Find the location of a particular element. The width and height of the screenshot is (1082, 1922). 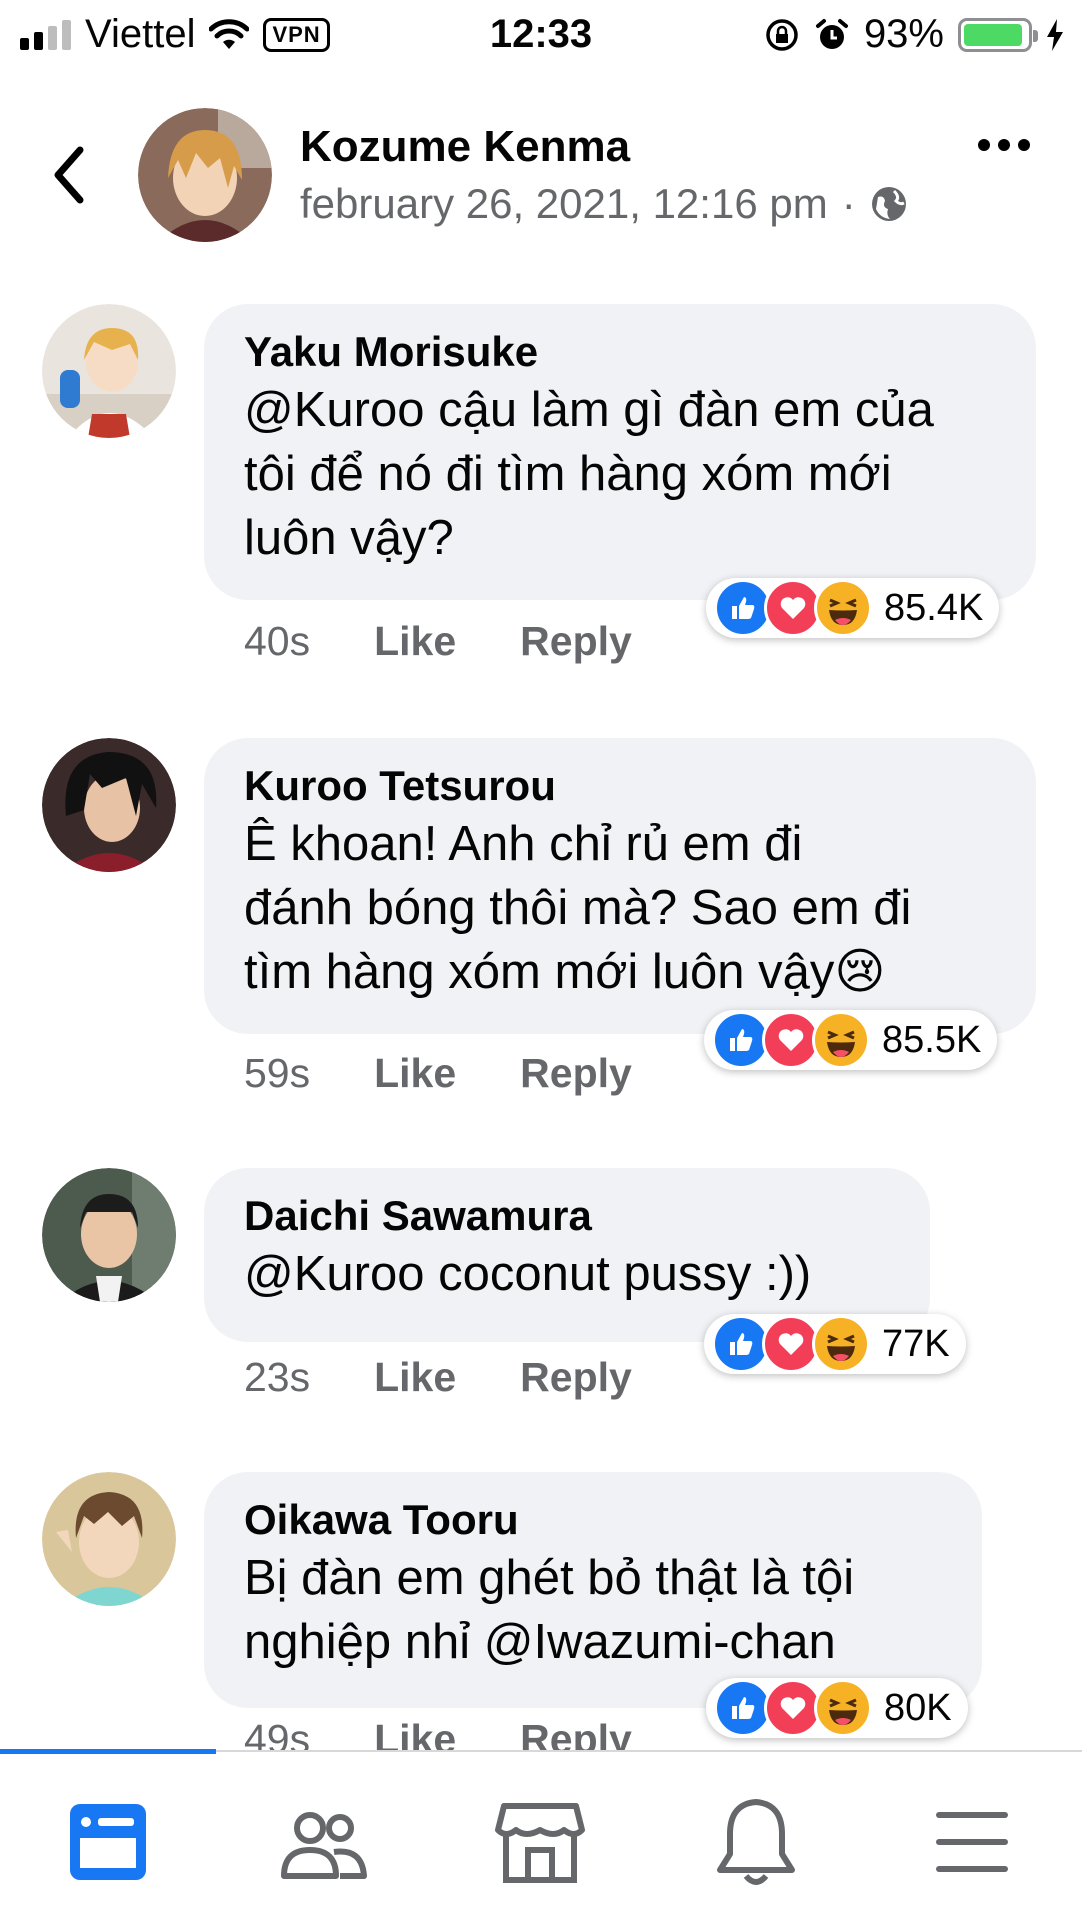

comment-actions: 40s Like Reply is located at coordinates (438, 641).